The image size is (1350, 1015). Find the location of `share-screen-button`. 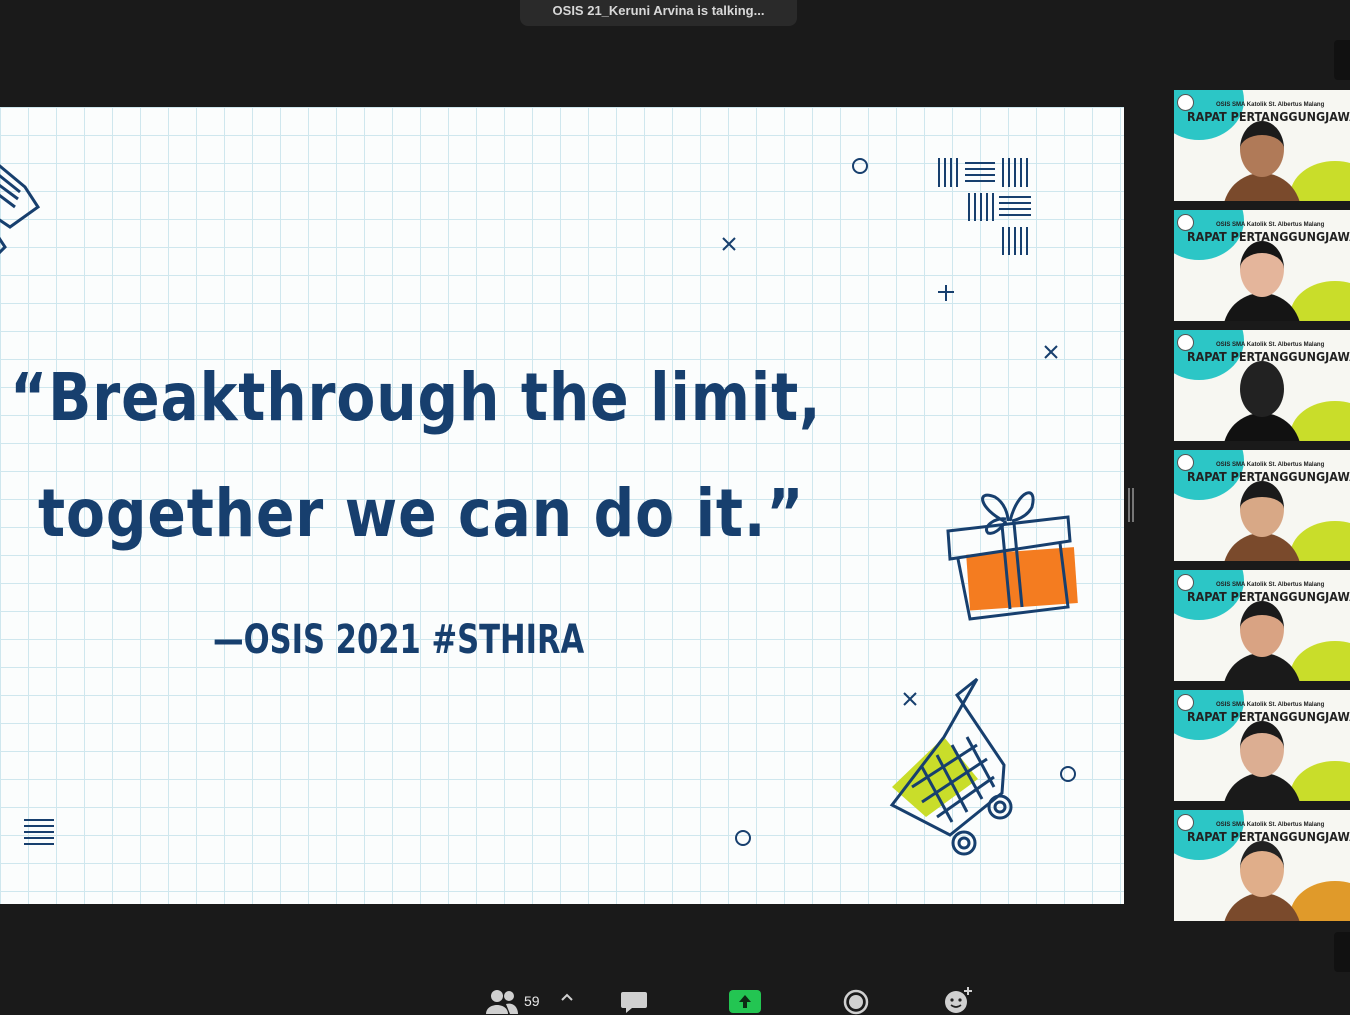

share-screen-button is located at coordinates (745, 1001).